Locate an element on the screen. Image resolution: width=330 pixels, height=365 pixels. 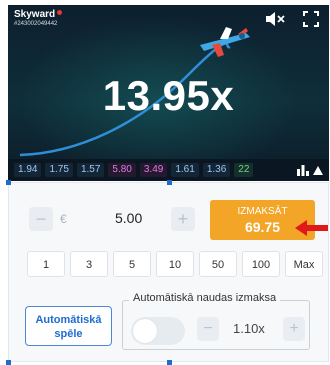
current-multiplier: 13.95x is located at coordinates (168, 95).